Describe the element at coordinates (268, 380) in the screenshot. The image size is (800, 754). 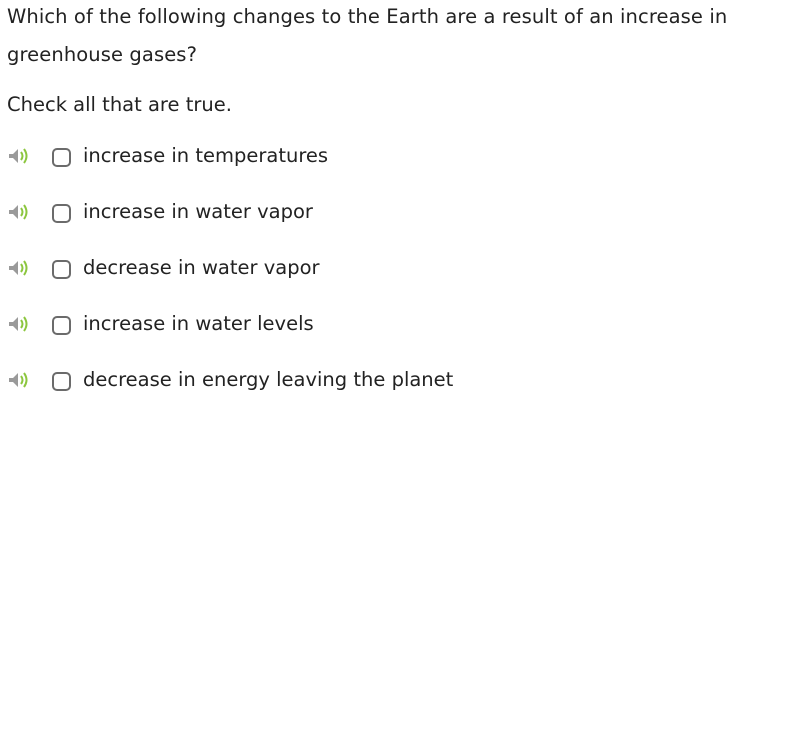
I see `option-label: decrease in energy leaving the planet` at that location.